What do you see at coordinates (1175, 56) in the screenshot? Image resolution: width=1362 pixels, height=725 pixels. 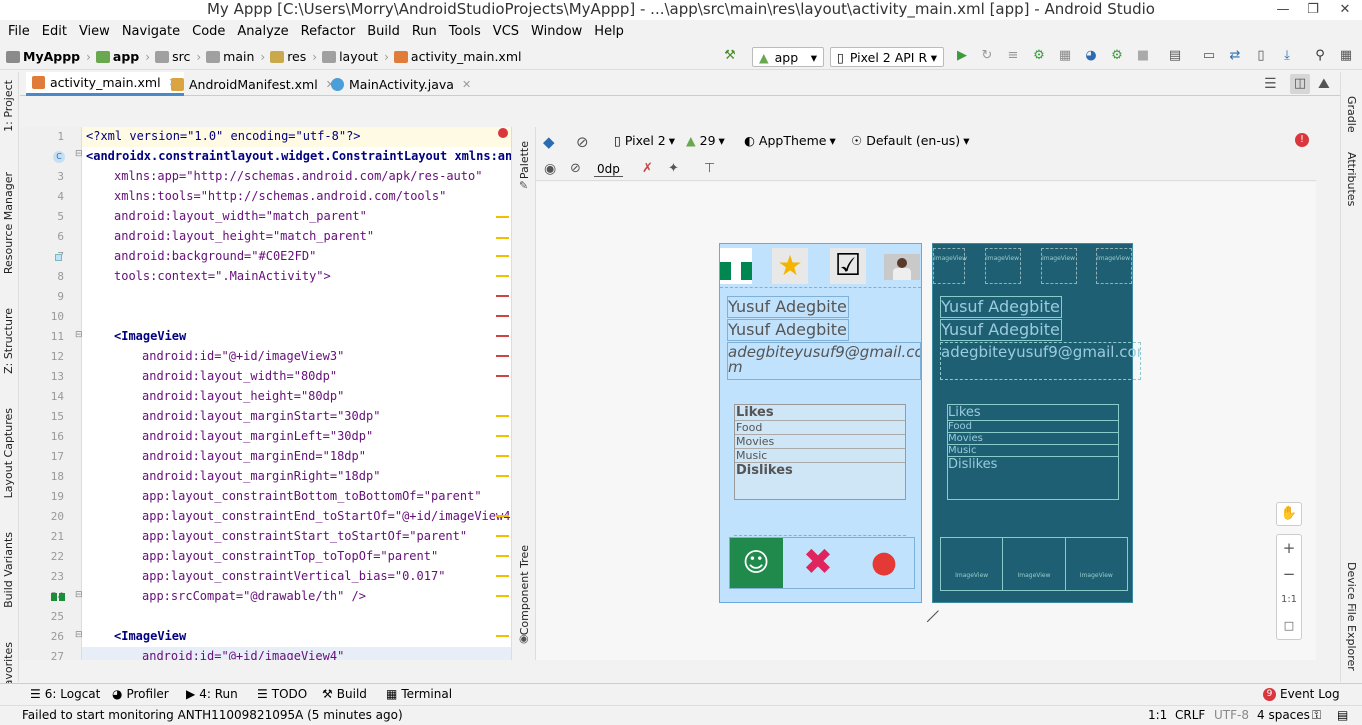 I see `project-structure-icon: ▤` at bounding box center [1175, 56].